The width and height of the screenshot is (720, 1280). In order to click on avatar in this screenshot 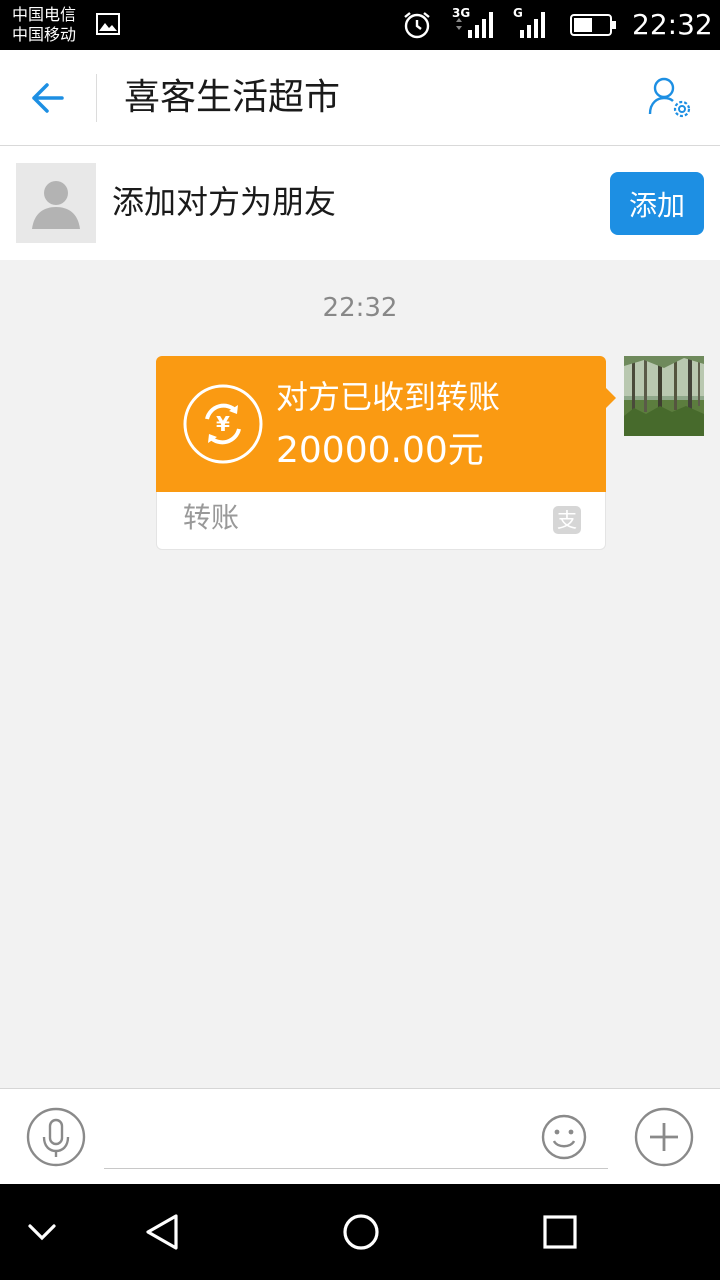, I will do `click(56, 203)`.